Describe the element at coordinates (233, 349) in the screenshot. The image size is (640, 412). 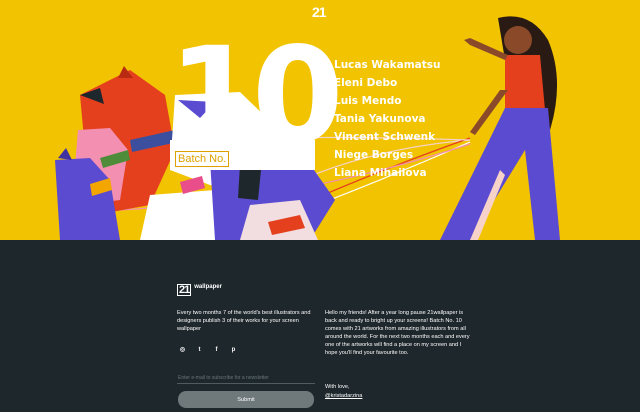
I see `pinterest-icon: p` at that location.